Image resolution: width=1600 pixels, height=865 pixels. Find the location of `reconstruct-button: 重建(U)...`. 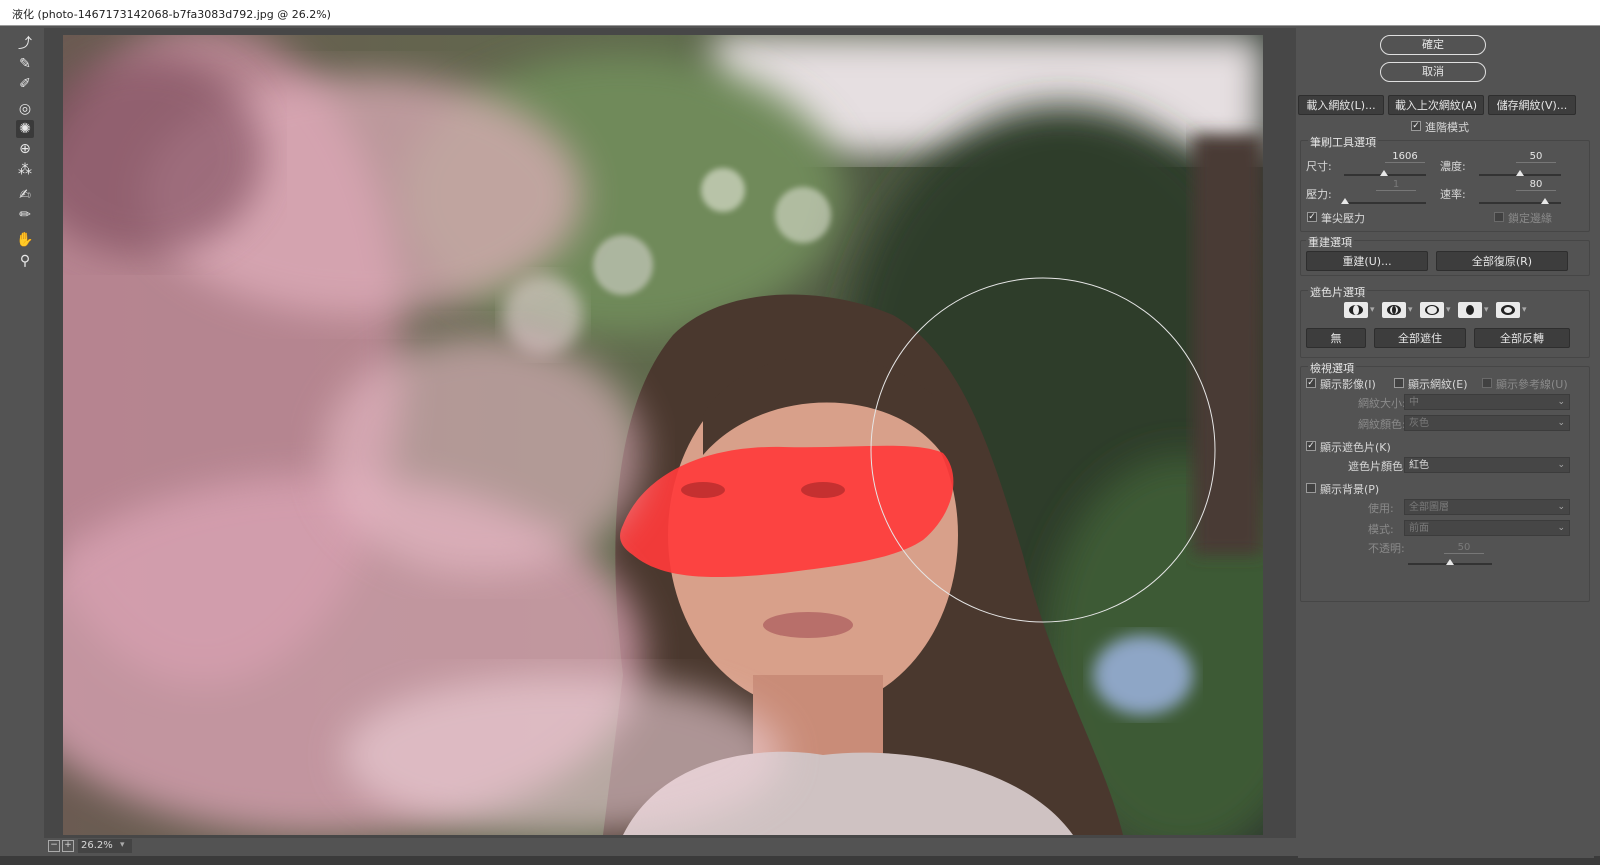

reconstruct-button: 重建(U)... is located at coordinates (1367, 261).